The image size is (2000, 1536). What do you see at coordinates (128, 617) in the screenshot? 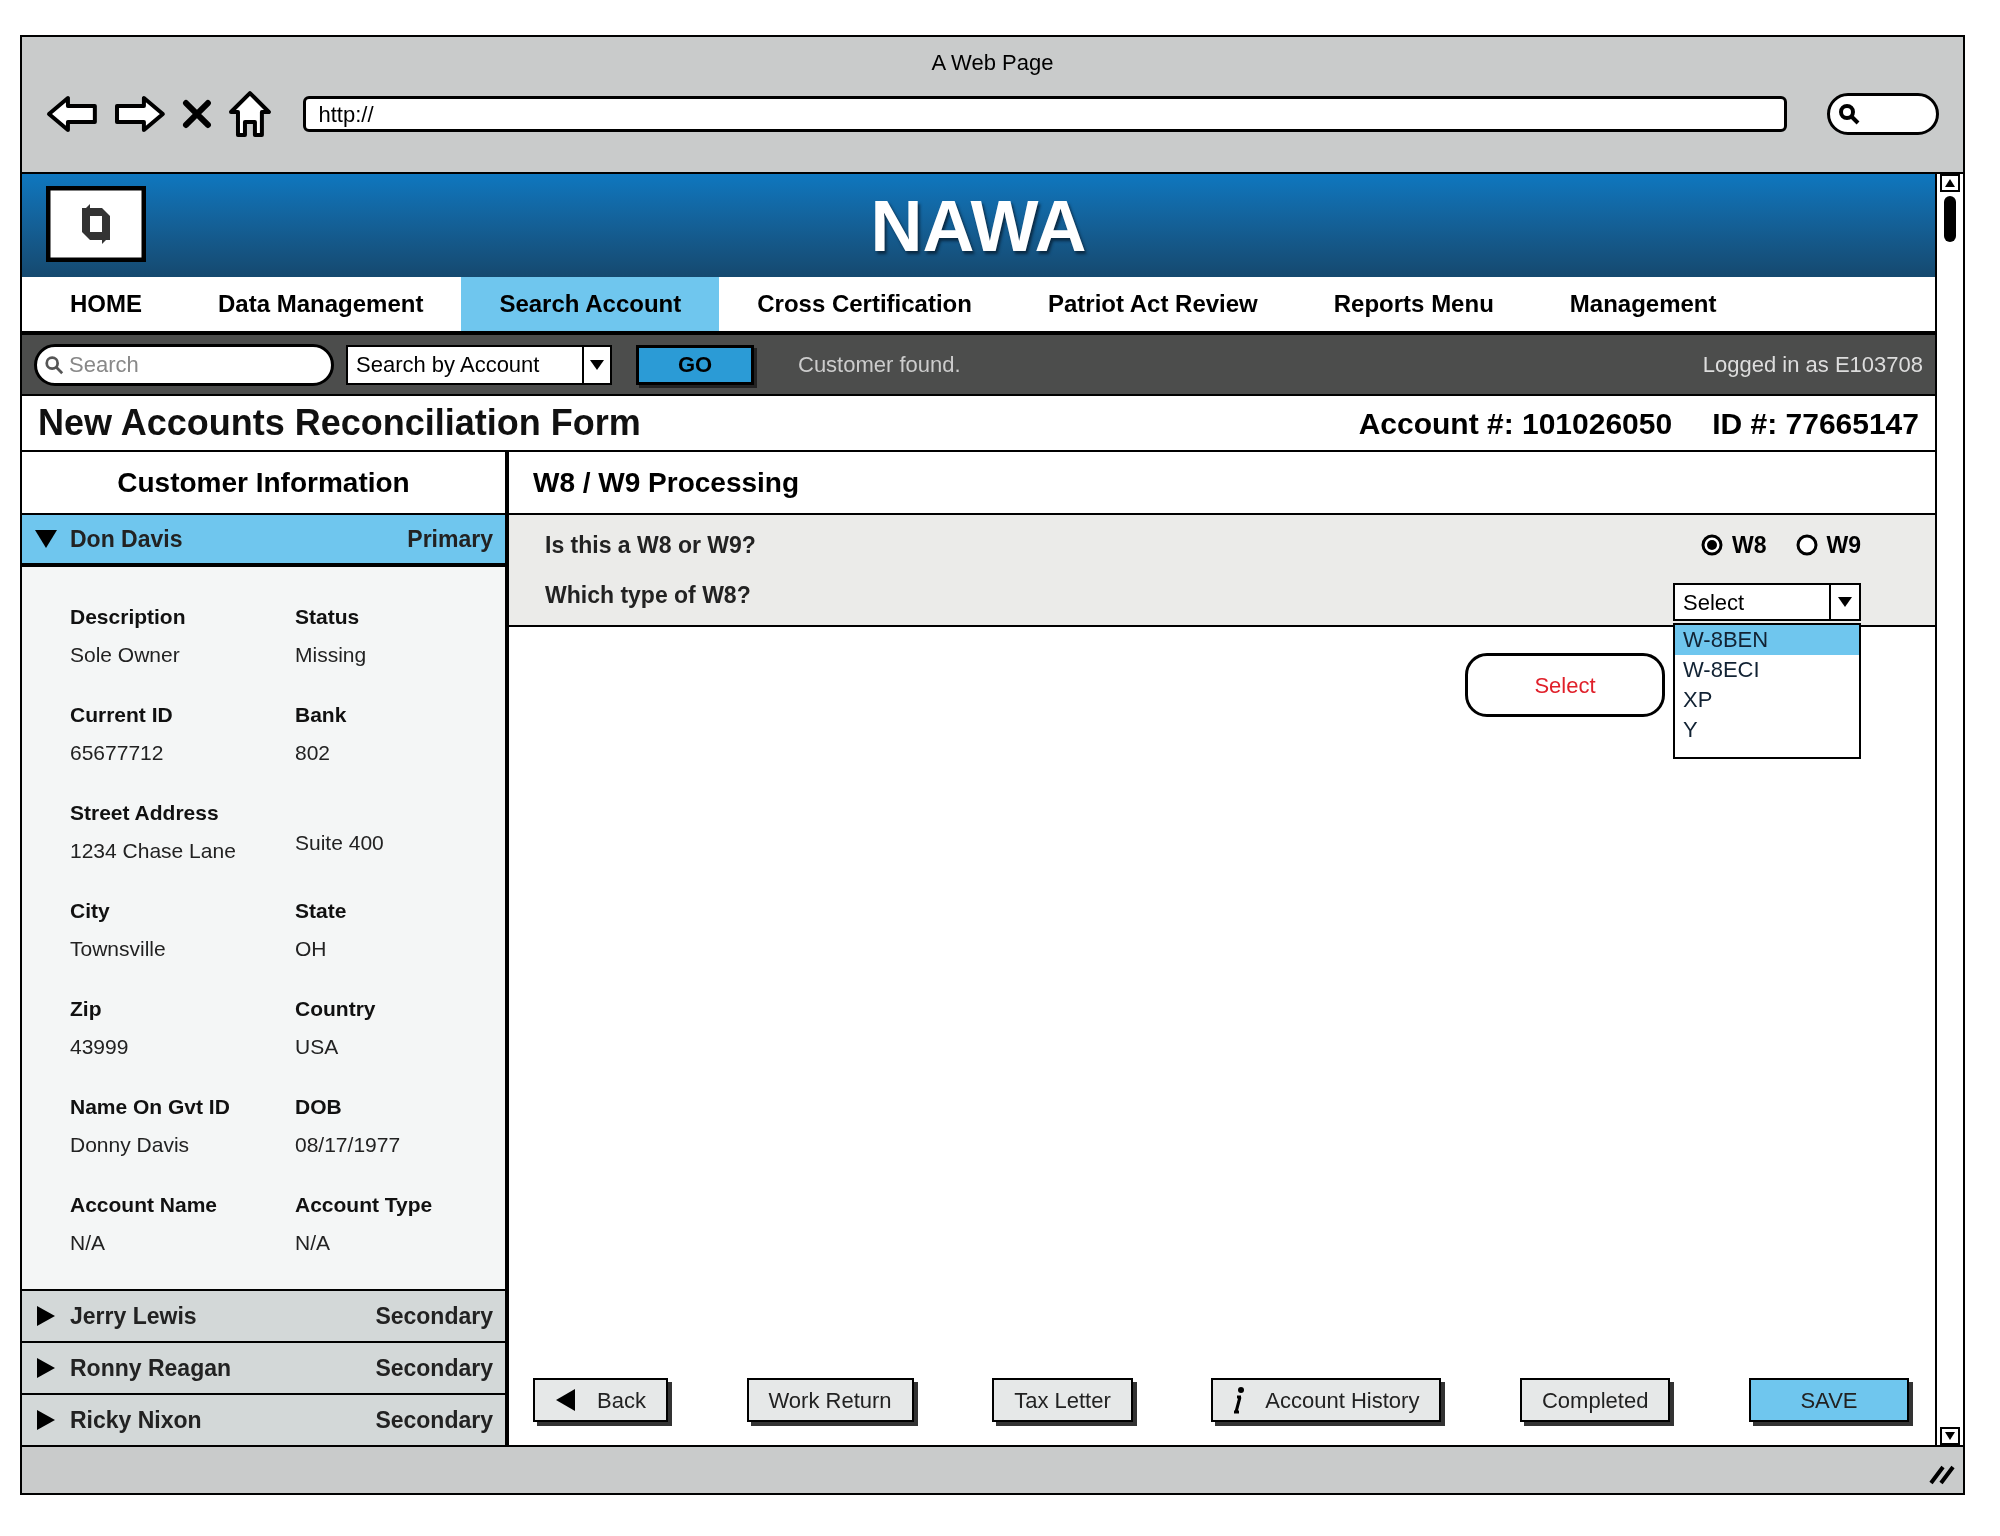
I see `field-label: Description` at bounding box center [128, 617].